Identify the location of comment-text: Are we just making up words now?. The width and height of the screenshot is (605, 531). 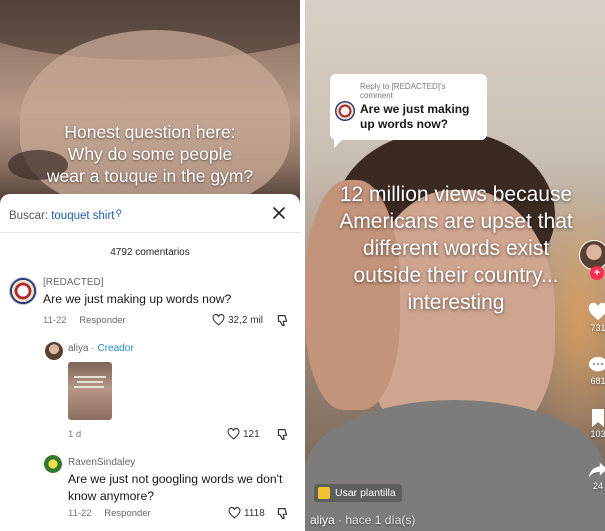
(137, 299).